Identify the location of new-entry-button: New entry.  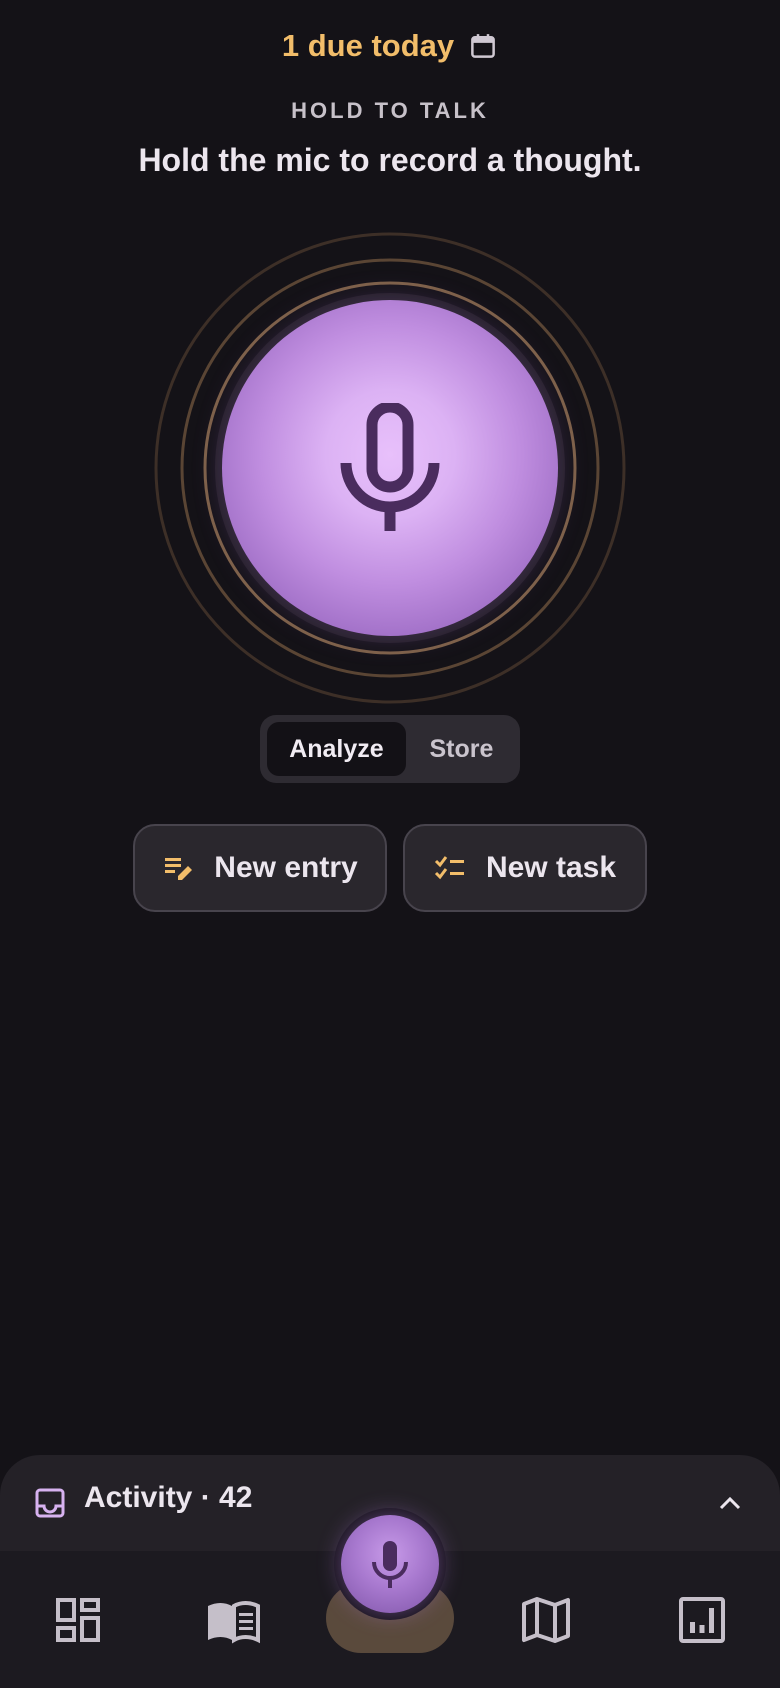
(260, 868).